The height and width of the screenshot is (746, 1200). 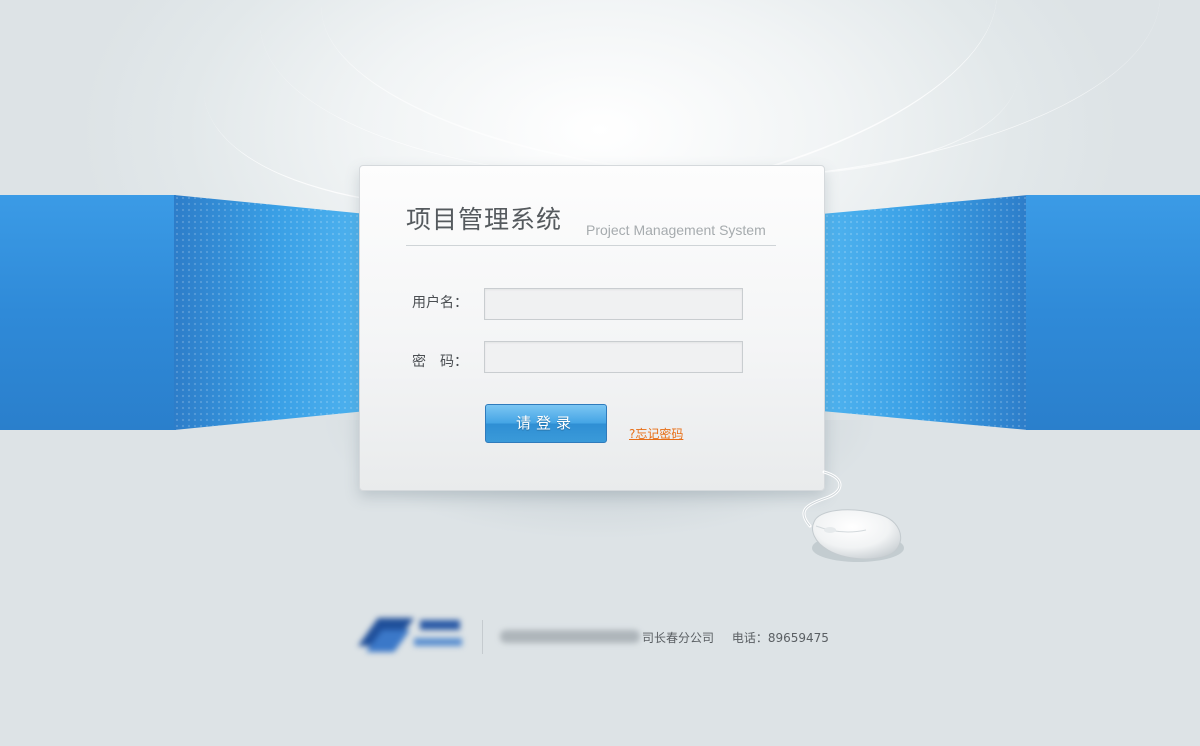 What do you see at coordinates (676, 230) in the screenshot?
I see `app-subtitle: Project Management System` at bounding box center [676, 230].